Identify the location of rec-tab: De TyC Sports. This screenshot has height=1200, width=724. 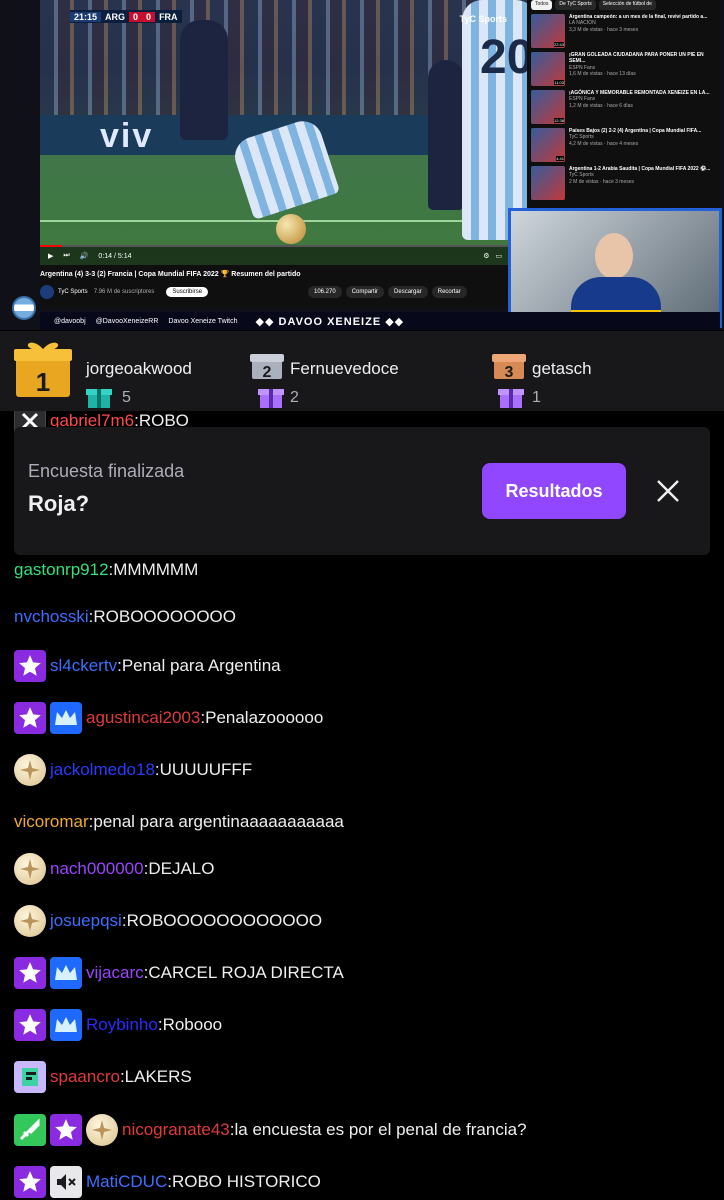
(575, 5).